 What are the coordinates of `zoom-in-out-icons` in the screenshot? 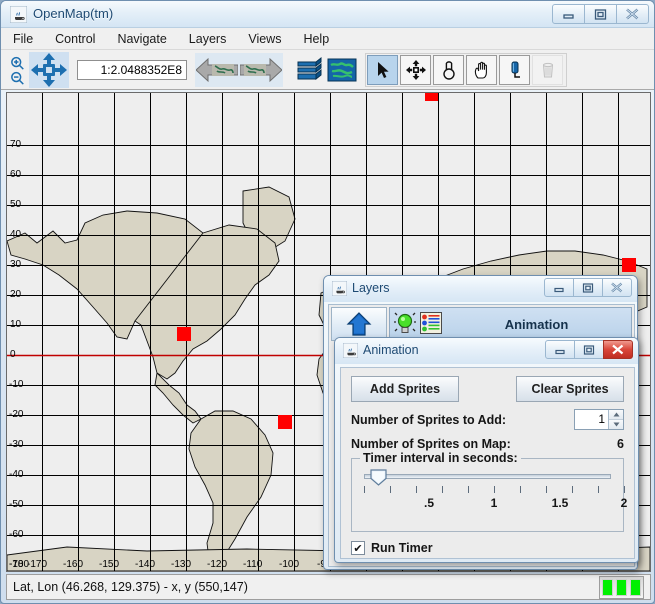 It's located at (17, 70).